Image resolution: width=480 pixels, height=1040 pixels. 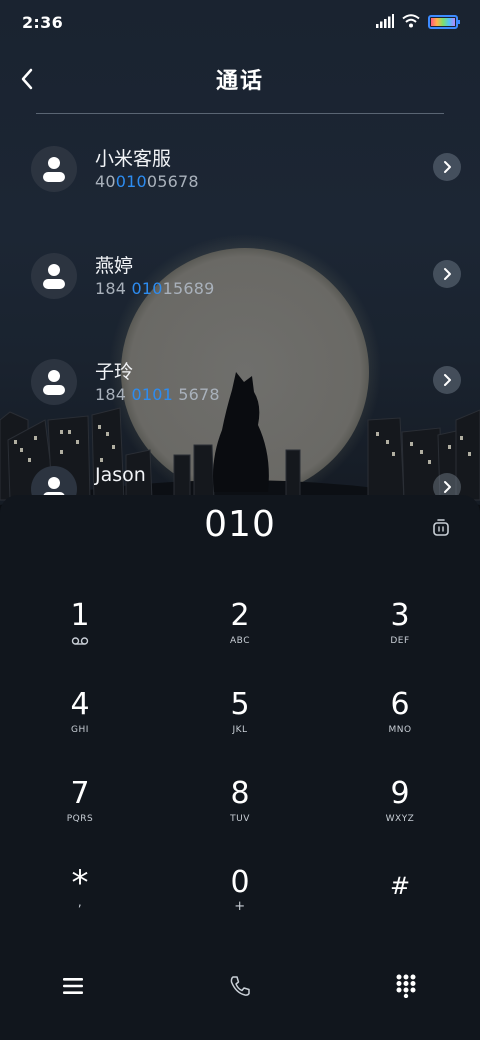 I want to click on match-highlight: 0101, so click(x=152, y=394).